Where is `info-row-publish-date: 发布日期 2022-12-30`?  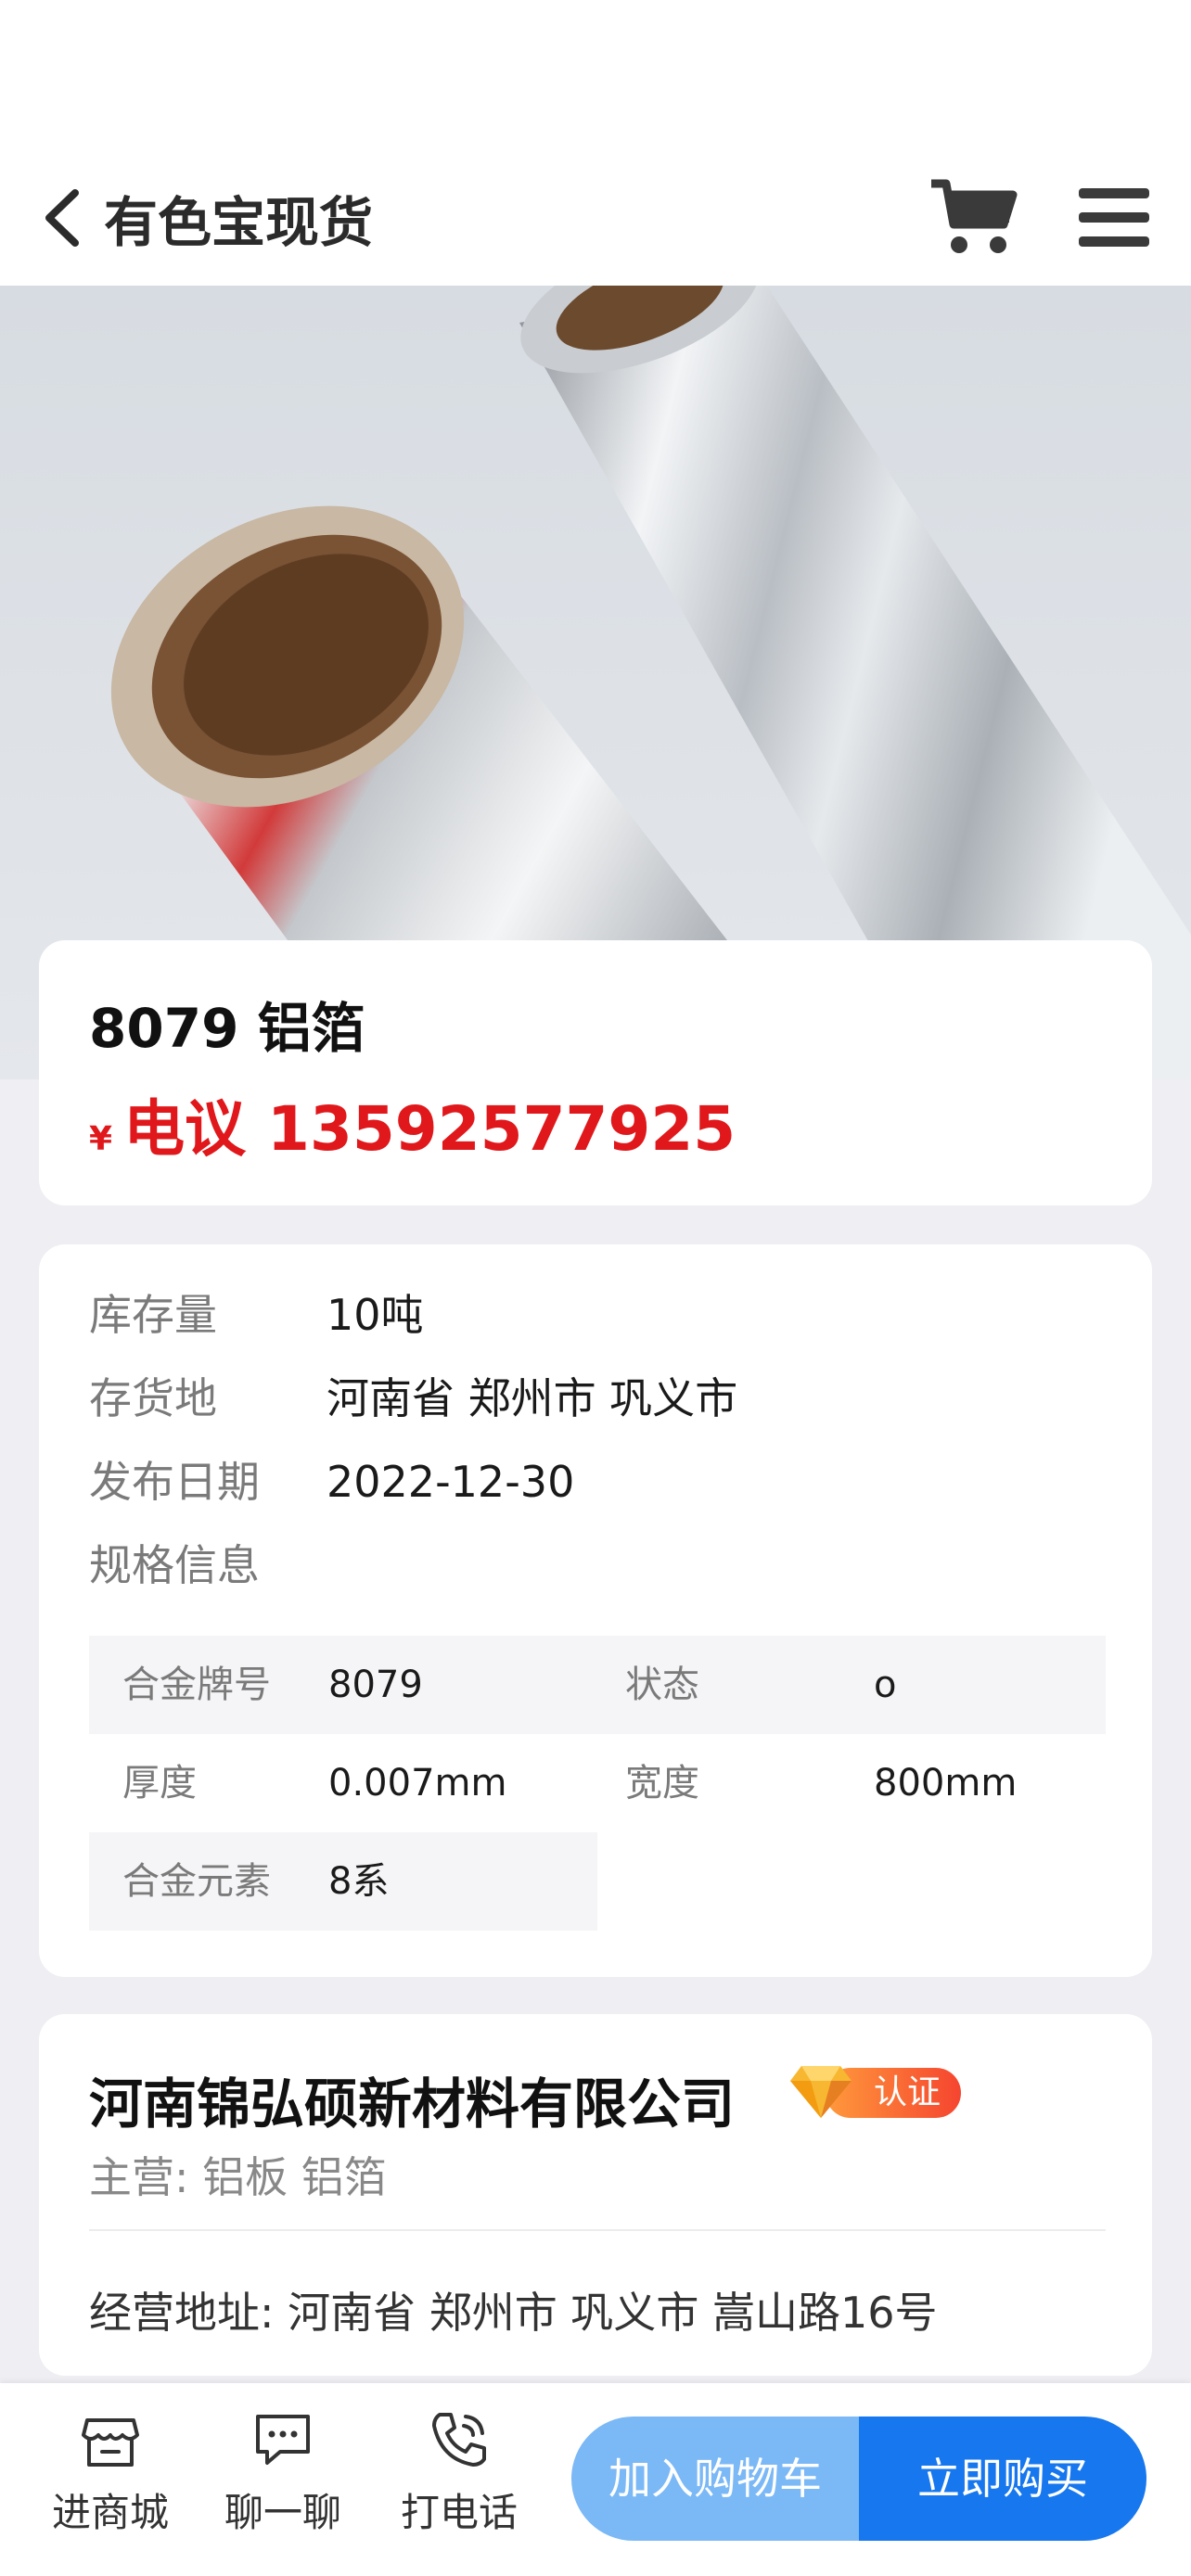
info-row-publish-date: 发布日期 2022-12-30 is located at coordinates (331, 1481).